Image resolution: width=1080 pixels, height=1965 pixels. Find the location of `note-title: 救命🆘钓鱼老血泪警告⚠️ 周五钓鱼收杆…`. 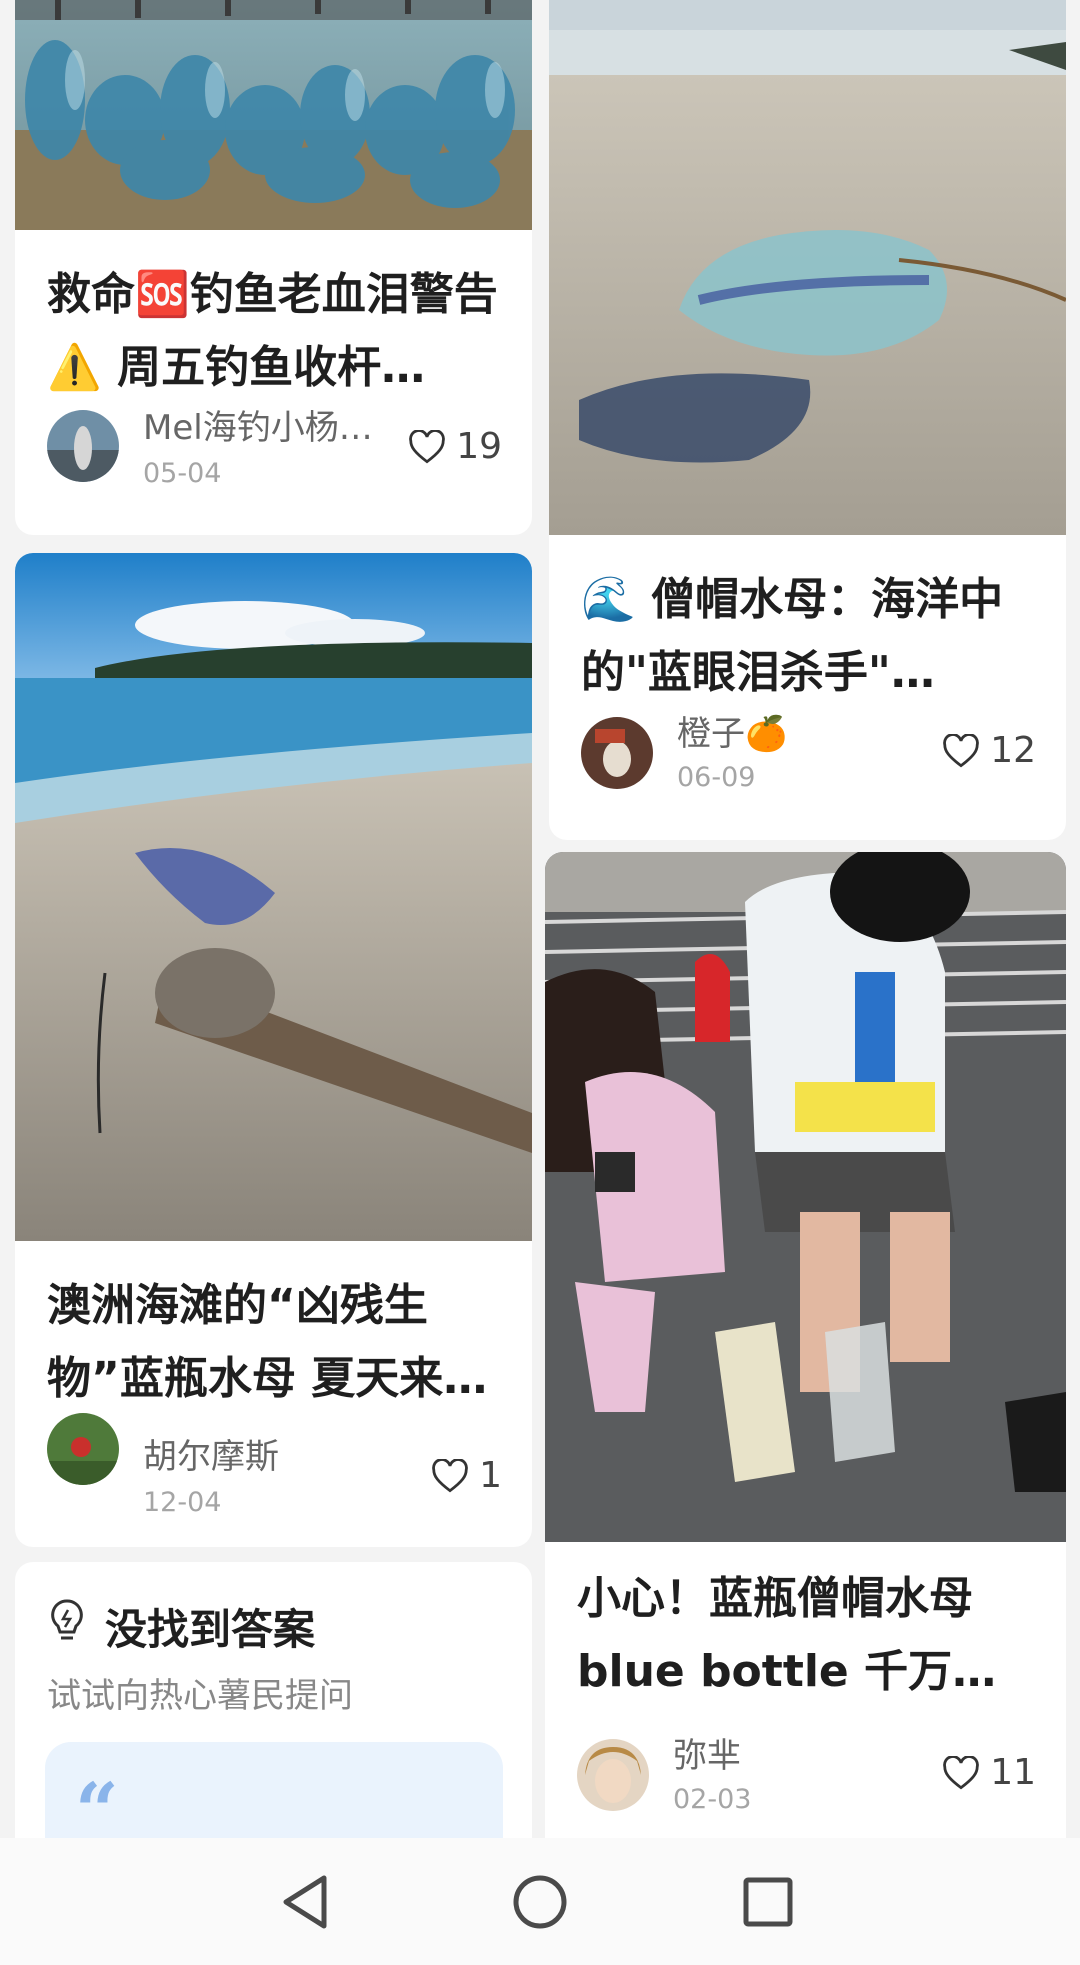

note-title: 救命🆘钓鱼老血泪警告⚠️ 周五钓鱼收杆… is located at coordinates (272, 331).